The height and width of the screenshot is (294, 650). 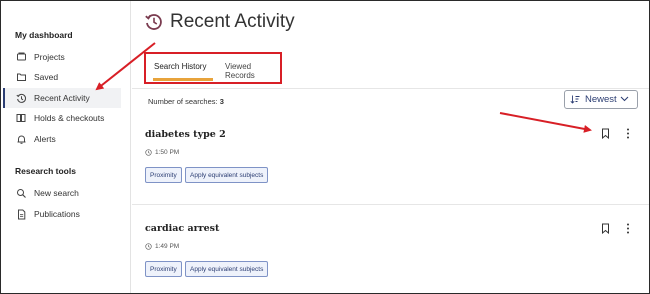 I want to click on sidebar-section-research: Research tools, so click(x=45, y=171).